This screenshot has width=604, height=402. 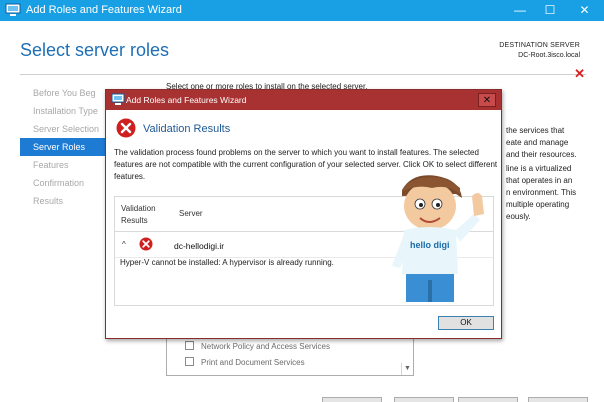 I want to click on role-description-line: eously., so click(x=518, y=216).